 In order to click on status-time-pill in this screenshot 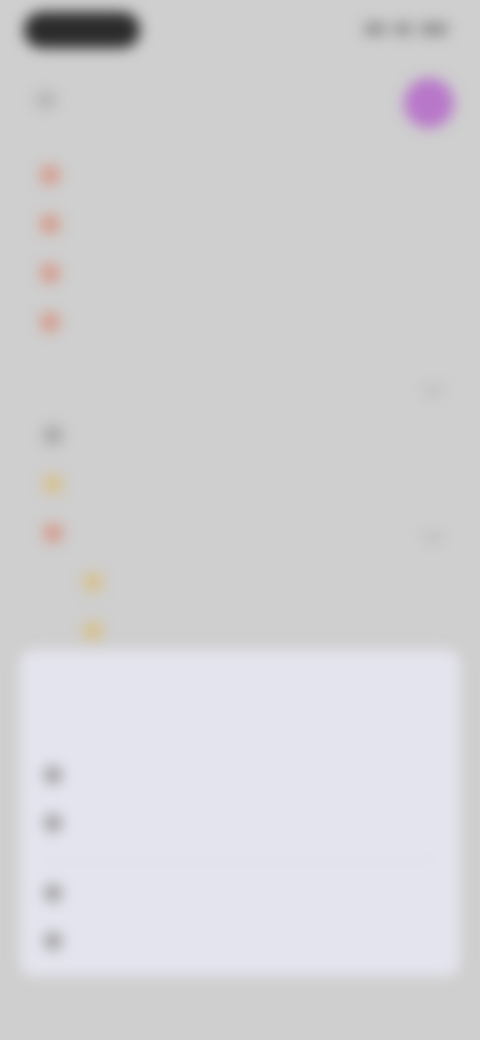, I will do `click(82, 30)`.